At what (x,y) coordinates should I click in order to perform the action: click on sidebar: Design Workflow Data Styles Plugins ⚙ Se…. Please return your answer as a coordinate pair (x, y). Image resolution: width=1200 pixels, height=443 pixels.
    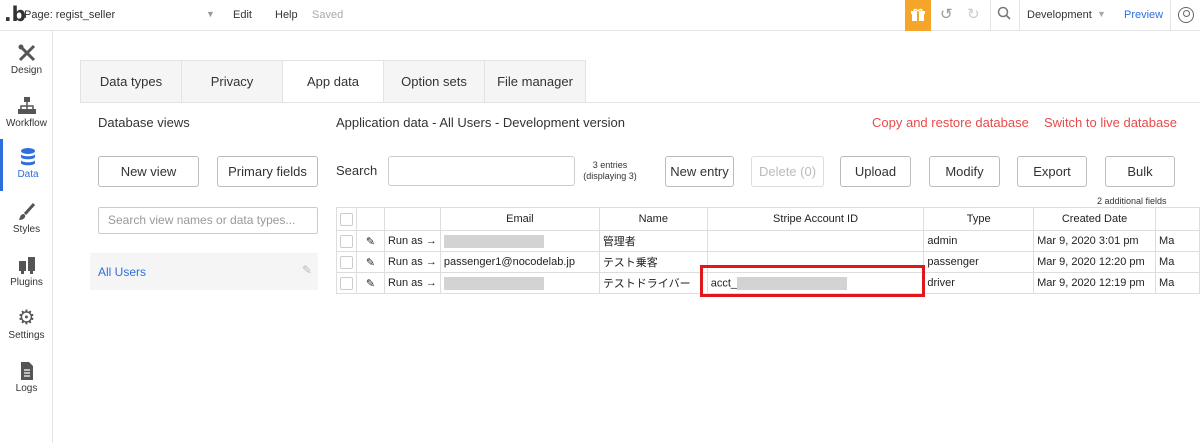
    Looking at the image, I should click on (26, 237).